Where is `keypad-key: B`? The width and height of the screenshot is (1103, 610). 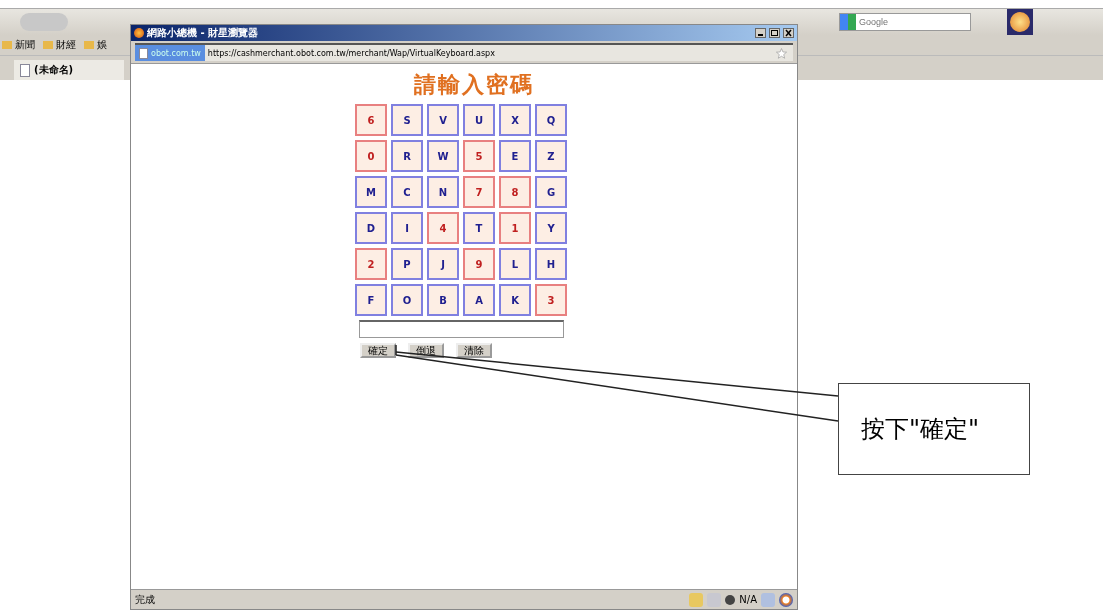 keypad-key: B is located at coordinates (443, 300).